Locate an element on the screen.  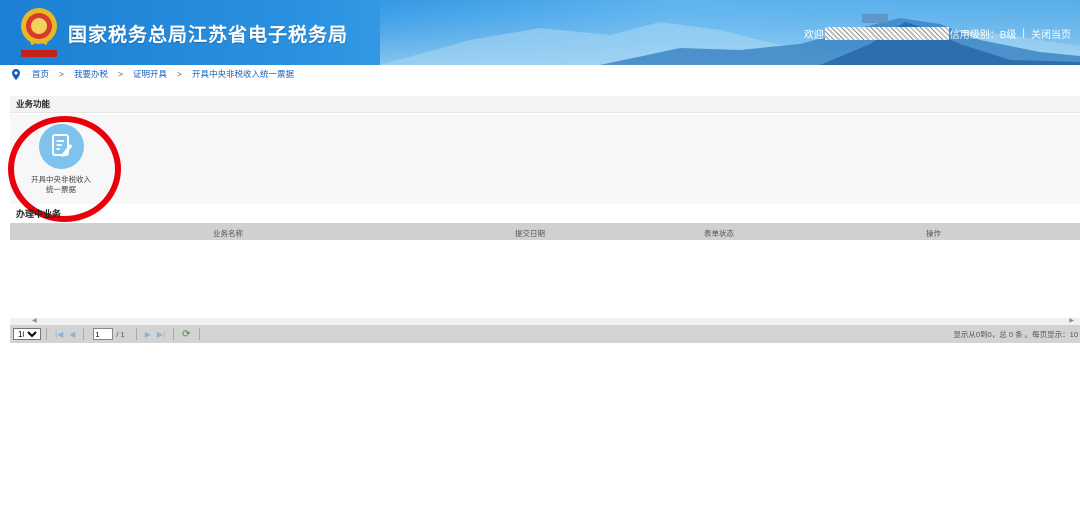
page-size-select: 10 is located at coordinates (27, 334).